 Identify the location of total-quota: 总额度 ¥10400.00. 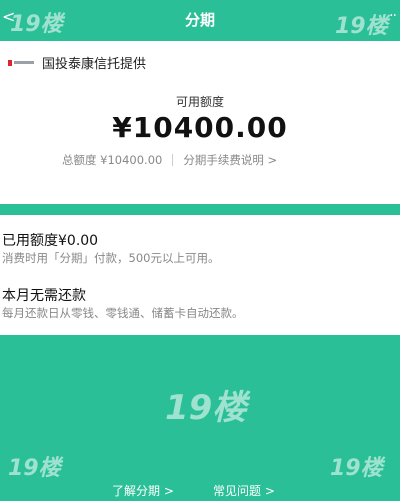
(112, 160).